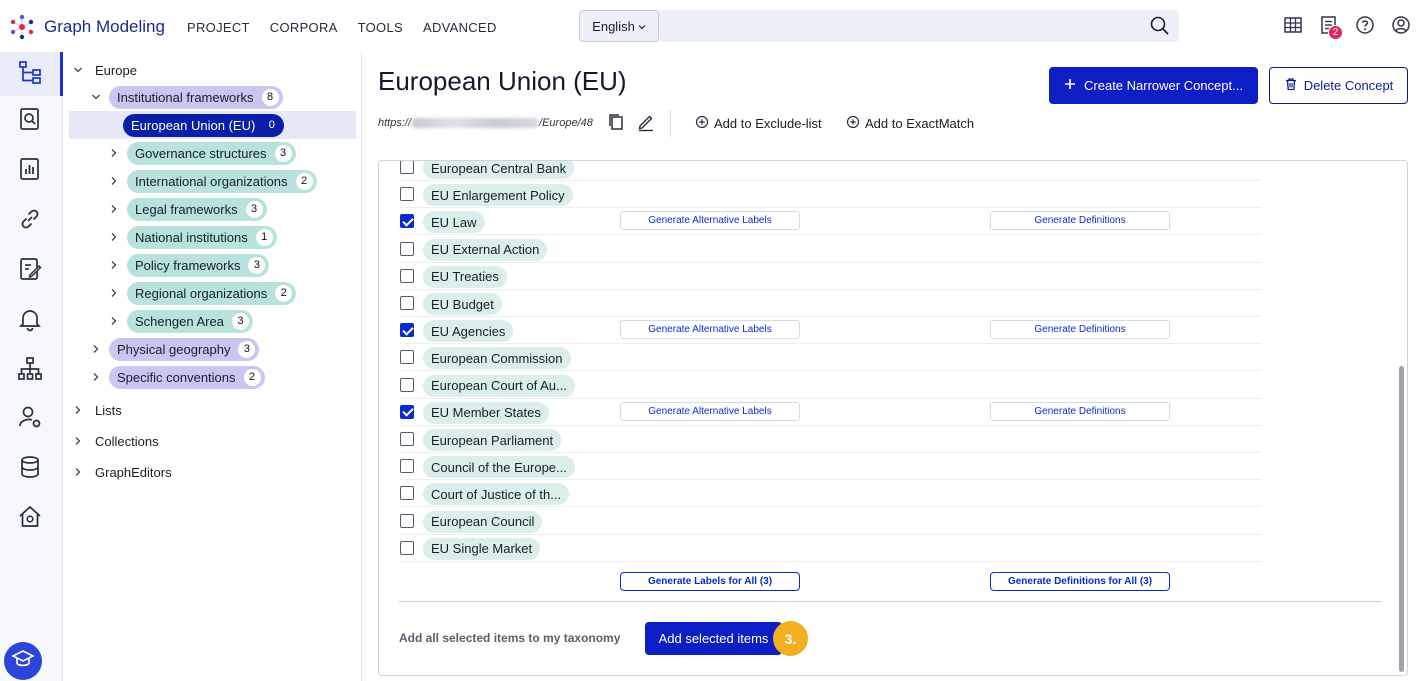 The image size is (1418, 681). I want to click on copy-icon, so click(616, 124).